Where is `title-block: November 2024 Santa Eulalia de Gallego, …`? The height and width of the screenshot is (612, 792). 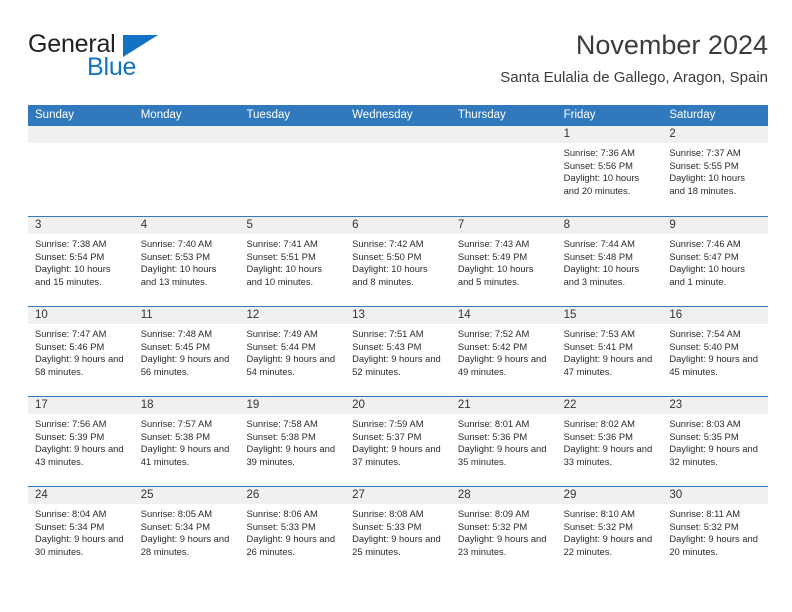
title-block: November 2024 Santa Eulalia de Gallego, … is located at coordinates (634, 57).